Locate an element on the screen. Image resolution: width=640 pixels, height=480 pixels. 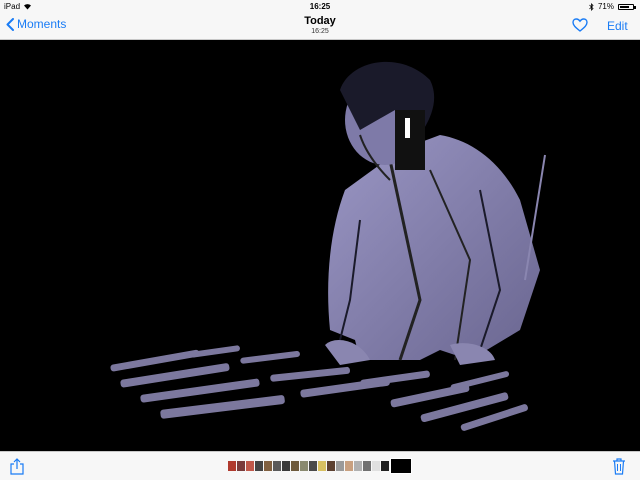
back-label: Moments is located at coordinates (42, 24).